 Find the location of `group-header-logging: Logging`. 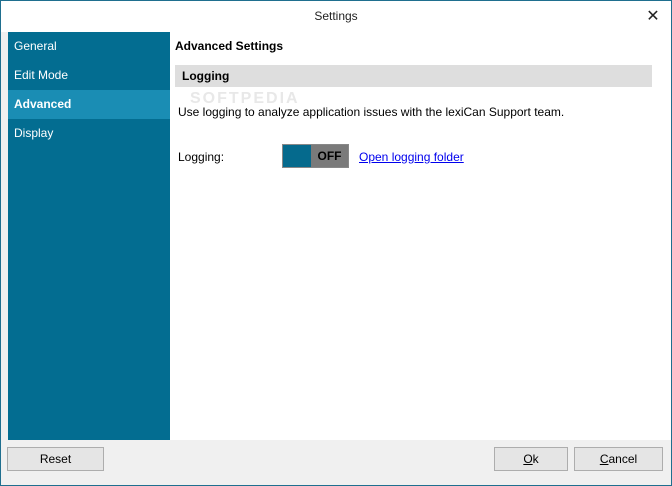

group-header-logging: Logging is located at coordinates (413, 76).